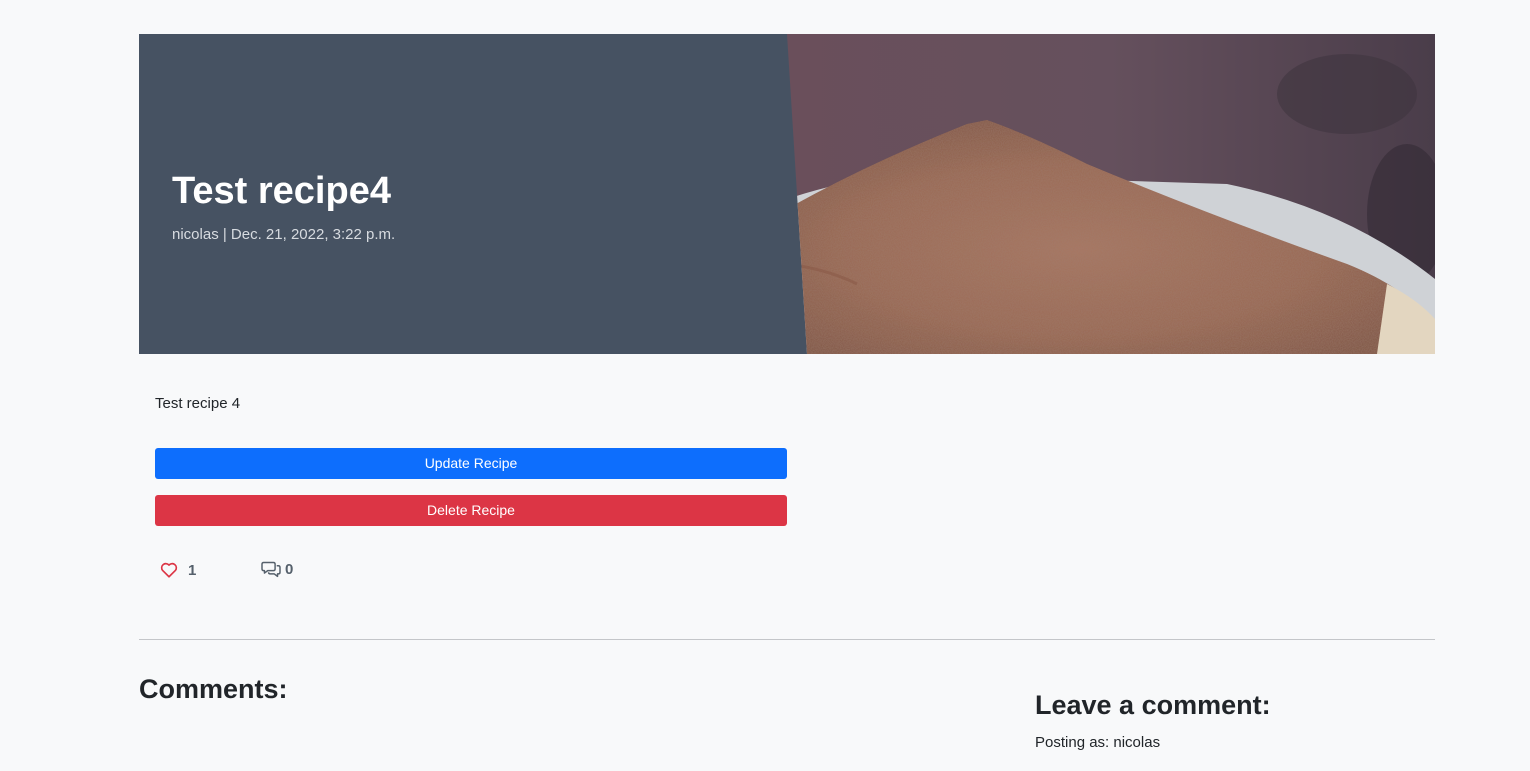 The height and width of the screenshot is (771, 1530). I want to click on post-meta: nicolas | Dec. 21, 2022, 3:22 p.m., so click(284, 234).